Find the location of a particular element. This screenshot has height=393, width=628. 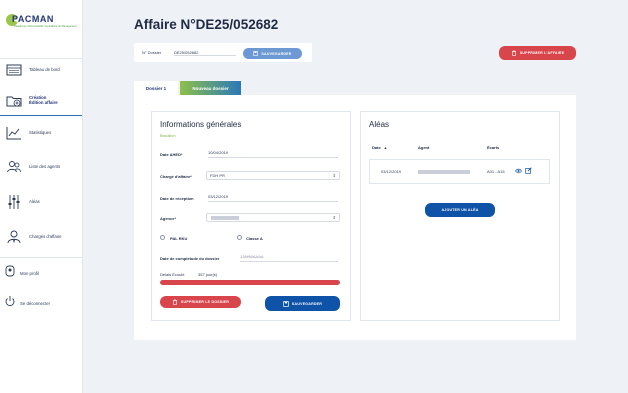

tab-dossier-1: Dossier 1 is located at coordinates (156, 88).